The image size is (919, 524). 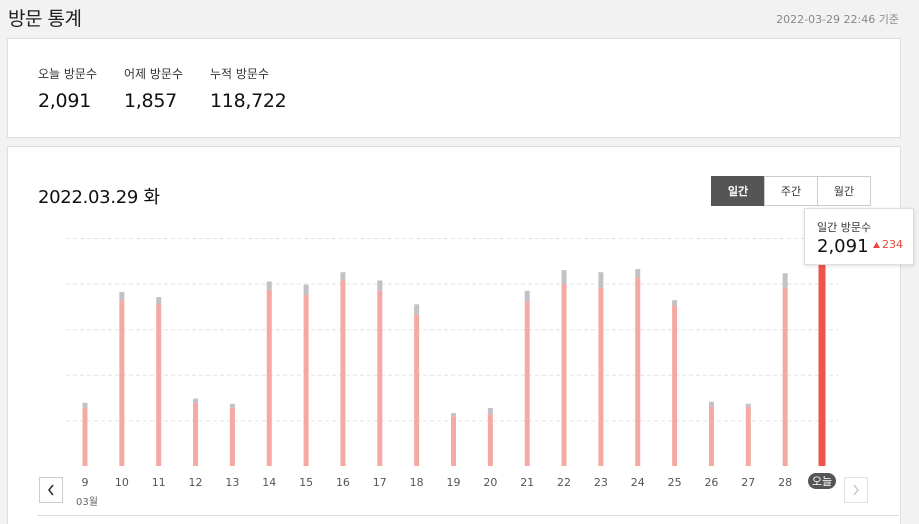 What do you see at coordinates (122, 482) in the screenshot?
I see `x-tick-label: 10` at bounding box center [122, 482].